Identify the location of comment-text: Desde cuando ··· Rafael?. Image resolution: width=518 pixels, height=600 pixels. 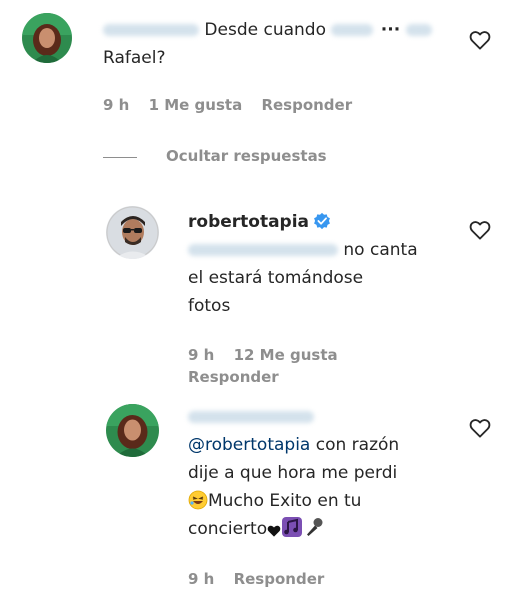
(283, 44).